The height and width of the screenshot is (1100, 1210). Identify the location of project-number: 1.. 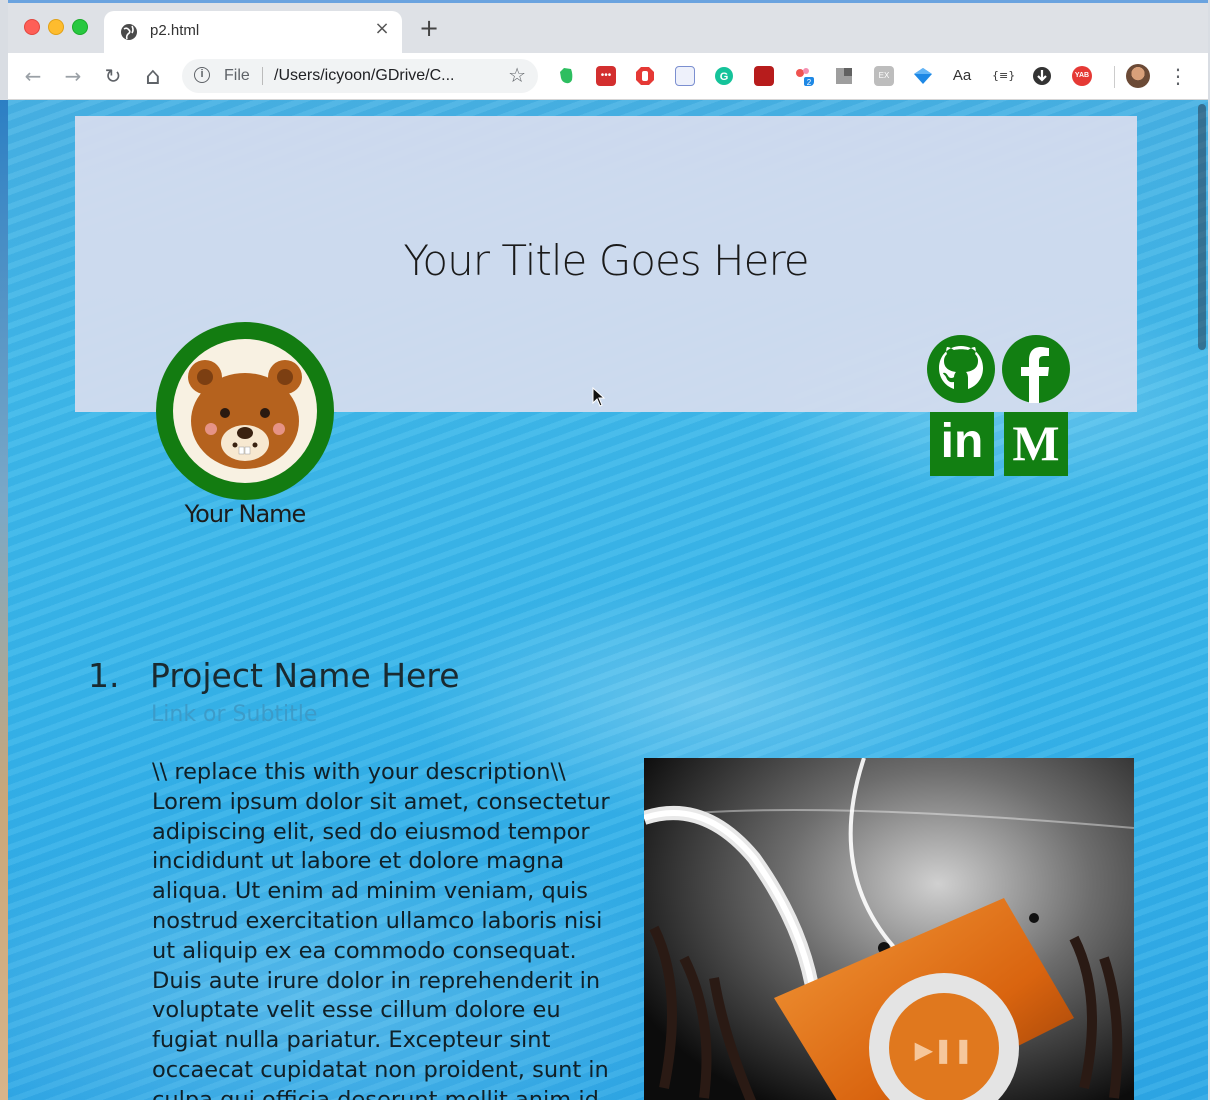
(104, 675).